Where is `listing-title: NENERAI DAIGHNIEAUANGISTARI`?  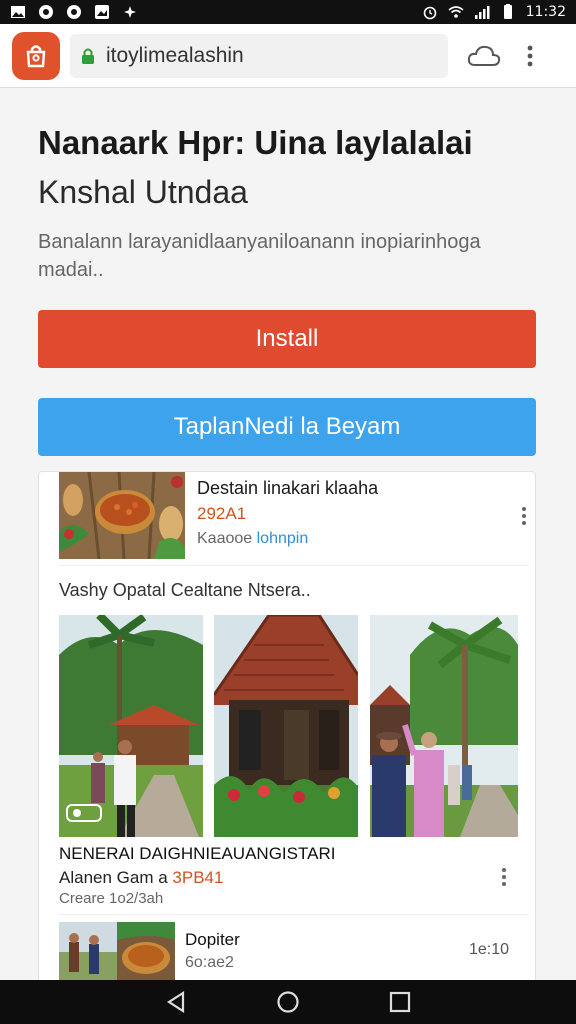
listing-title: NENERAI DAIGHNIEAUANGISTARI is located at coordinates (197, 853).